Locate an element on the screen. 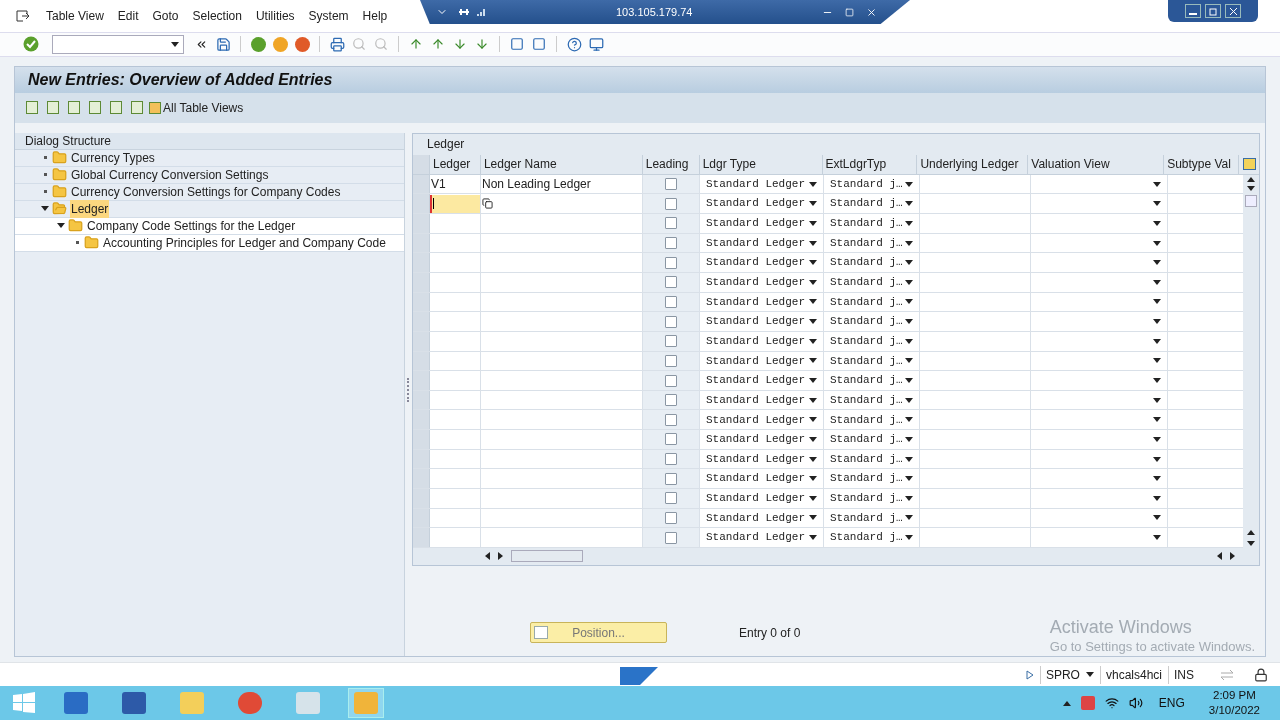  pin-icon is located at coordinates (464, 12).